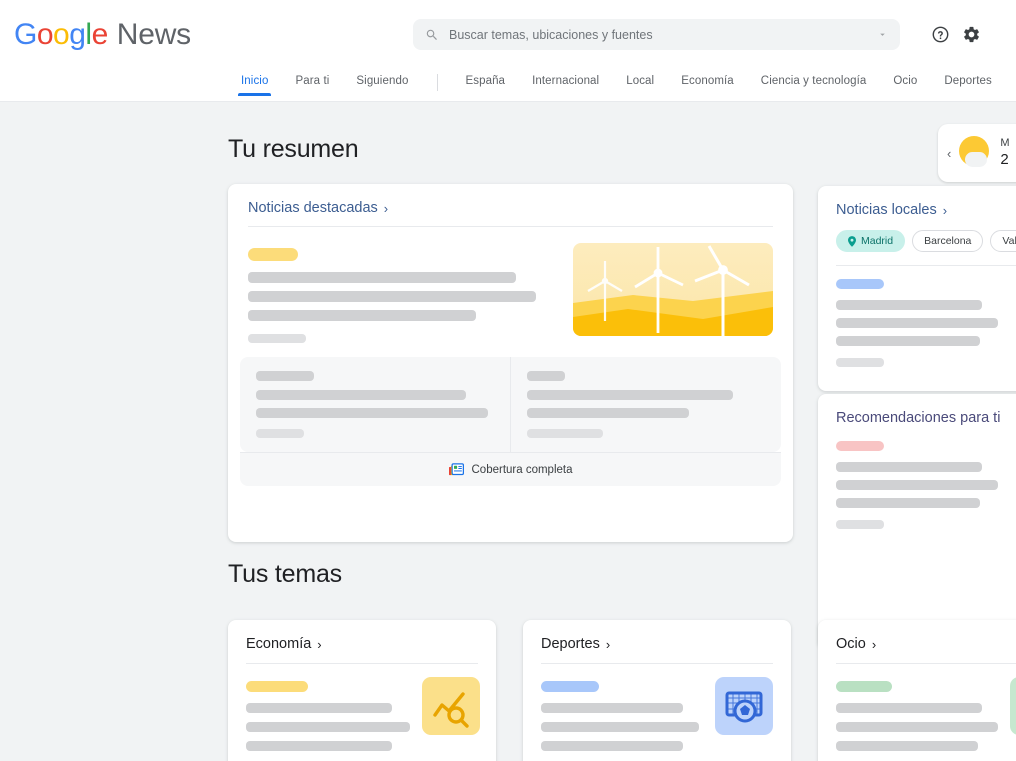 This screenshot has width=1016, height=761. Describe the element at coordinates (673, 289) in the screenshot. I see `wind-turbines-illustration` at that location.